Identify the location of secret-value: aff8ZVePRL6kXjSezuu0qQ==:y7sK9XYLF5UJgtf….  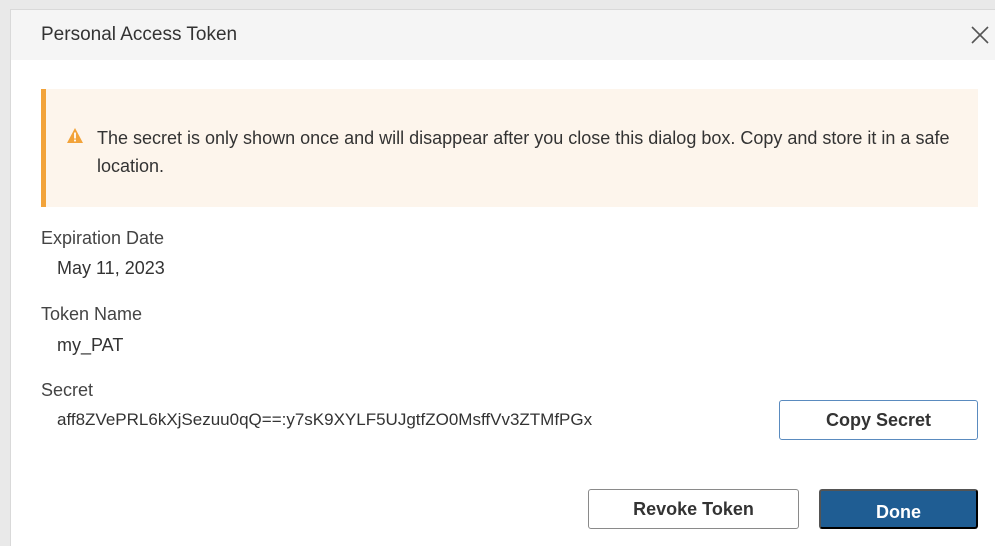
(324, 420).